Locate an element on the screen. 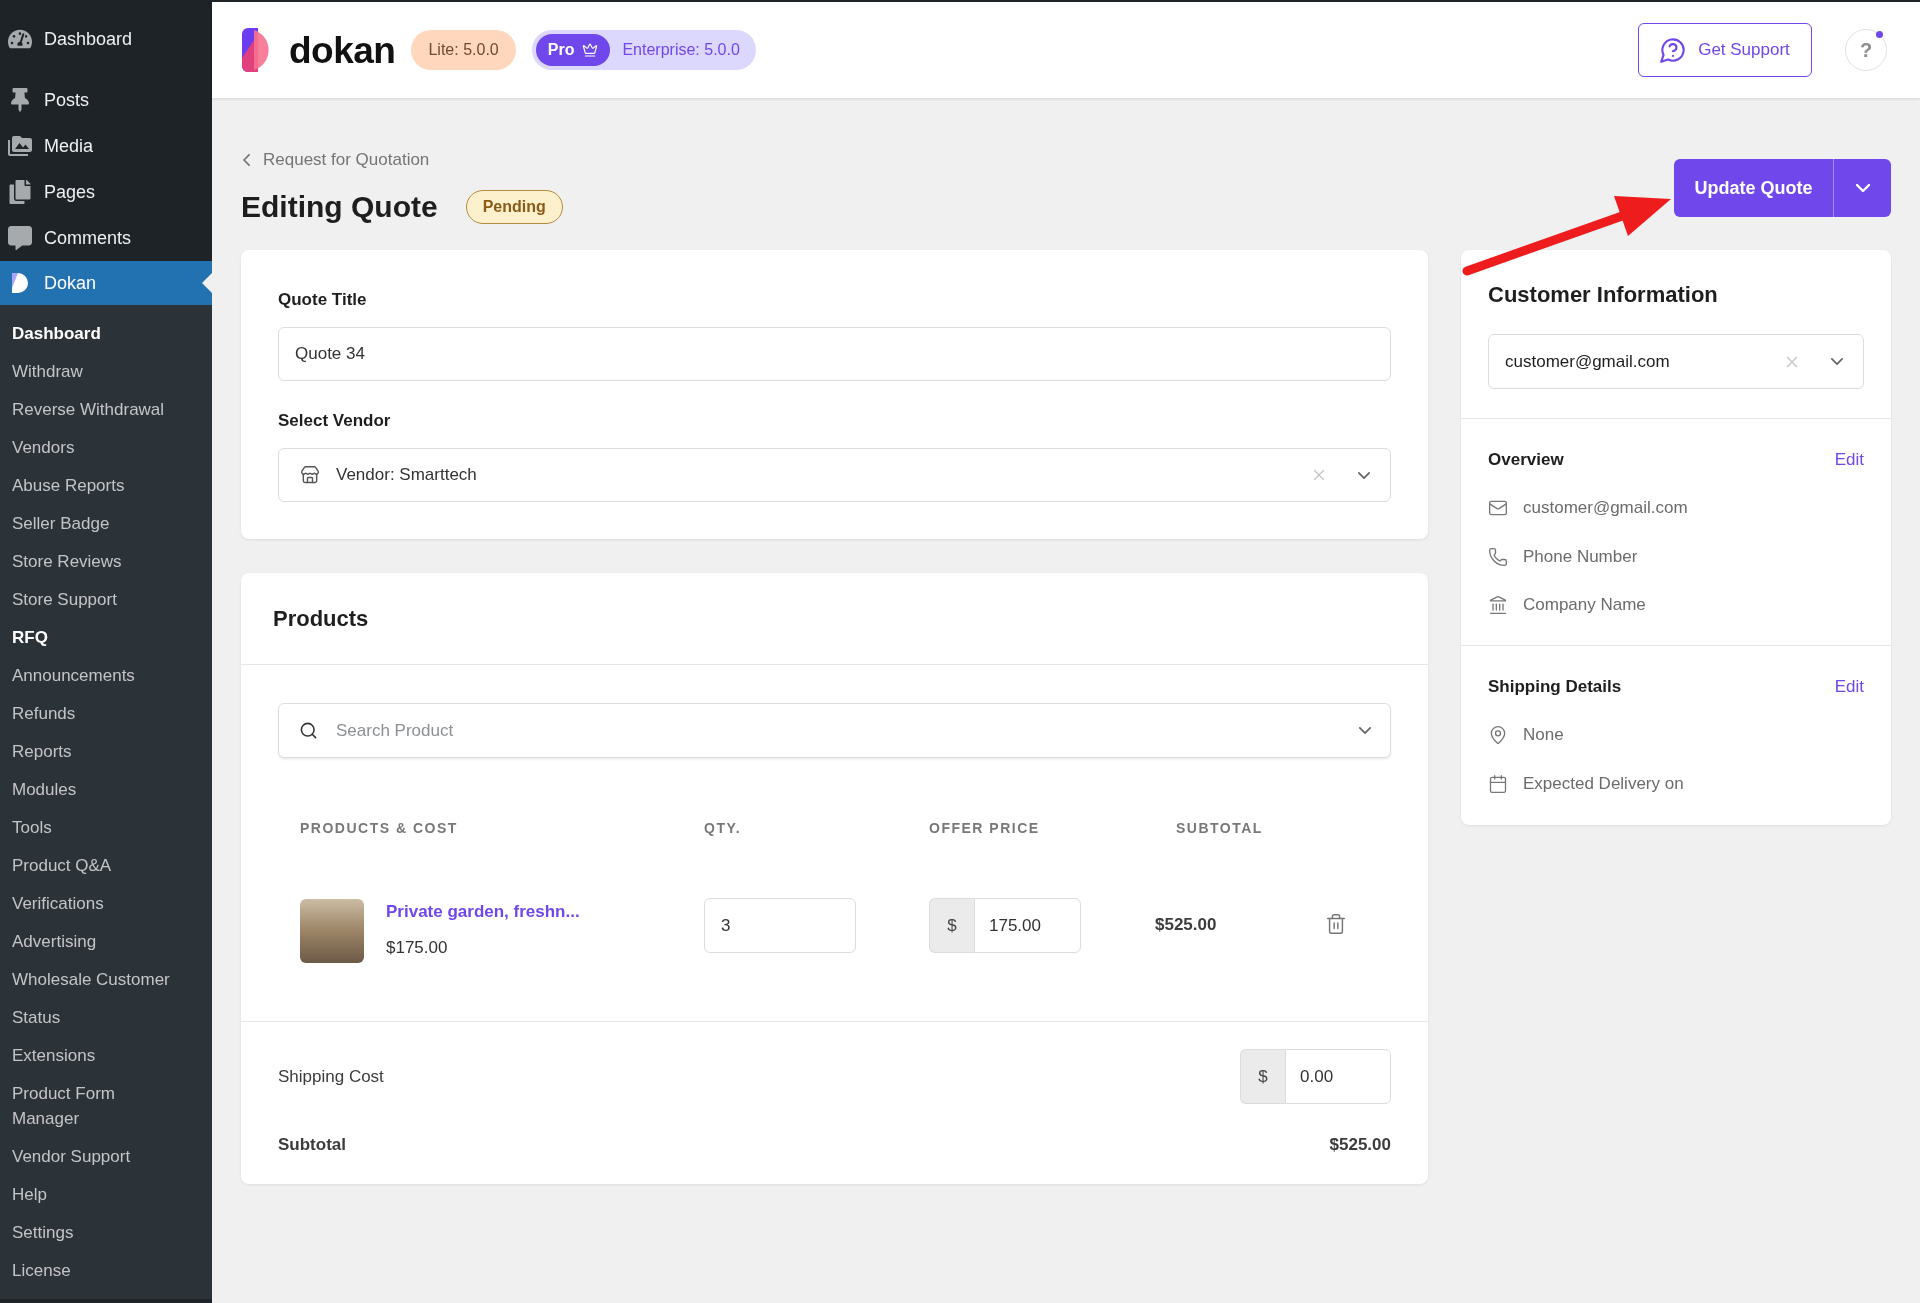 The image size is (1920, 1303). product-price: $175.00 is located at coordinates (417, 948).